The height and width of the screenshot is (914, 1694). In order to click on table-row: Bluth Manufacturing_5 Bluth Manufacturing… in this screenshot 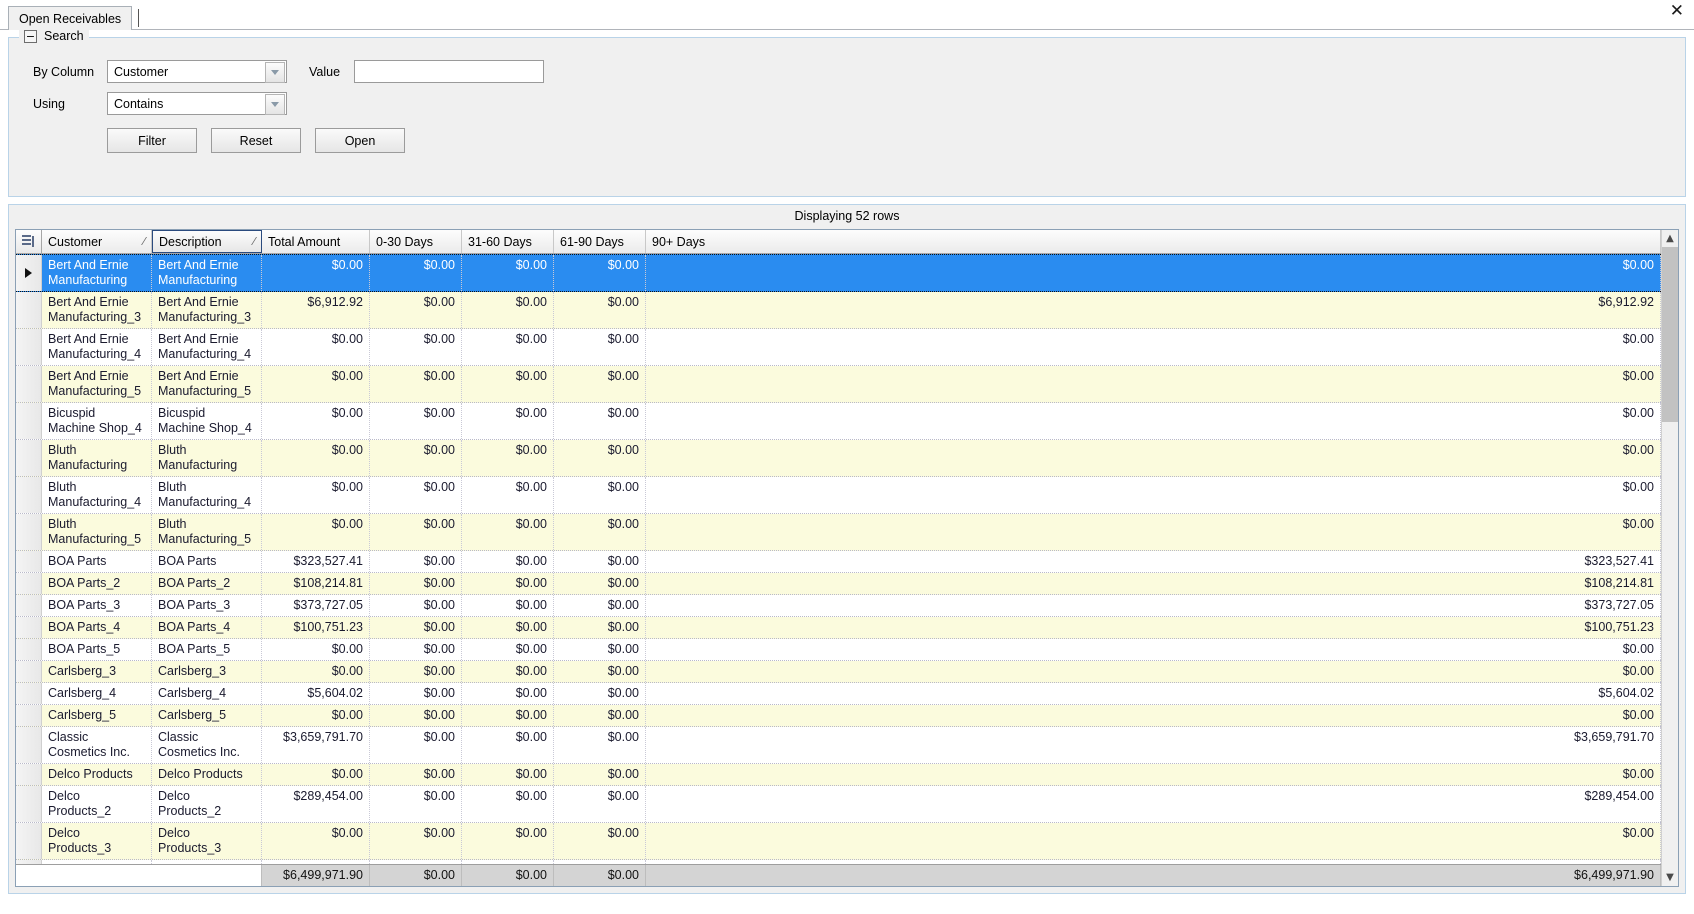, I will do `click(838, 532)`.